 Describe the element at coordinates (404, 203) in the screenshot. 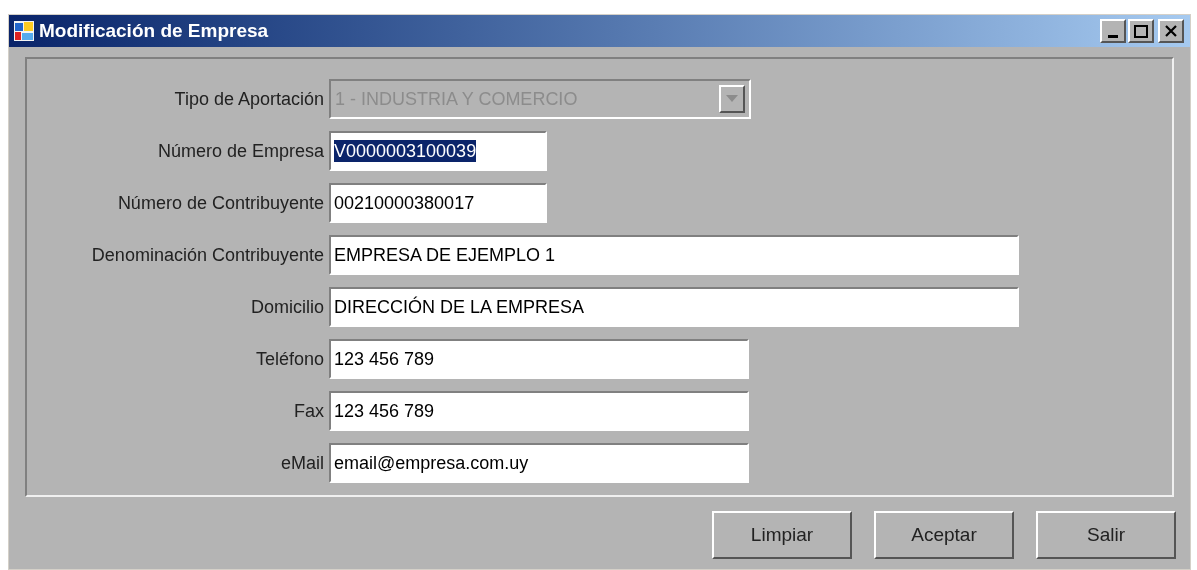

I see `field-value: 00210000380017` at that location.